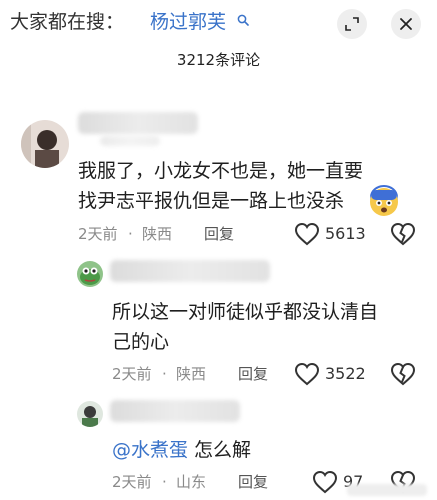 The image size is (437, 500). I want to click on like-button: 5613, so click(333, 234).